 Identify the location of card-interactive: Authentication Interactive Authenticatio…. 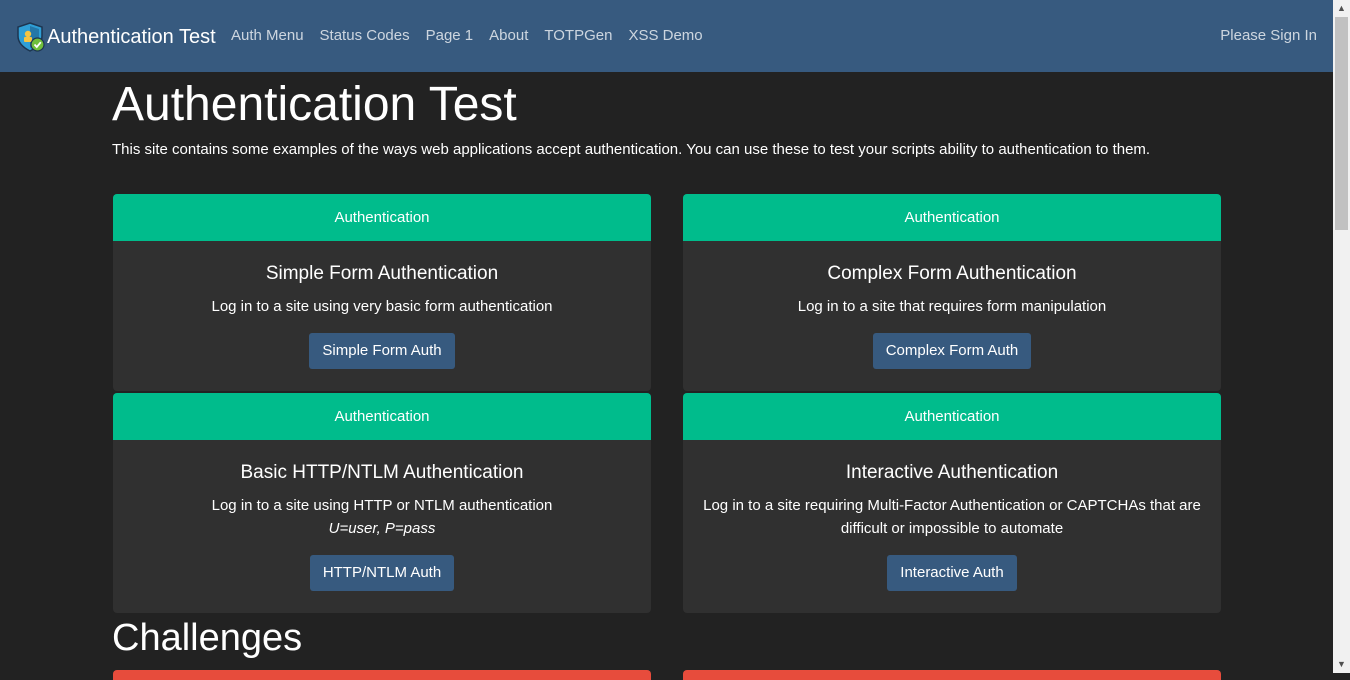
(952, 503).